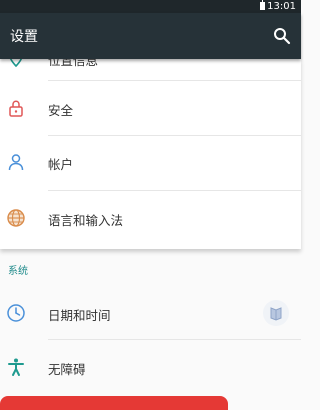 The height and width of the screenshot is (410, 320). What do you see at coordinates (16, 367) in the screenshot?
I see `accessibility-icon` at bounding box center [16, 367].